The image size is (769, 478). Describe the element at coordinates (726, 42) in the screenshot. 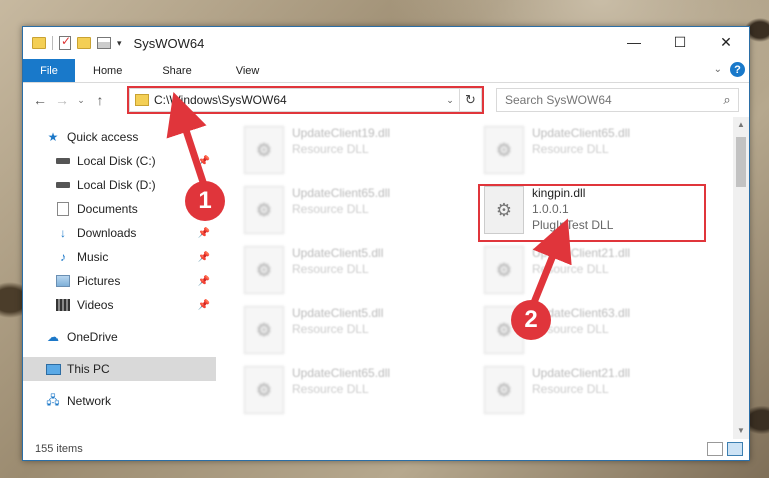

I see `close-button: ✕` at that location.